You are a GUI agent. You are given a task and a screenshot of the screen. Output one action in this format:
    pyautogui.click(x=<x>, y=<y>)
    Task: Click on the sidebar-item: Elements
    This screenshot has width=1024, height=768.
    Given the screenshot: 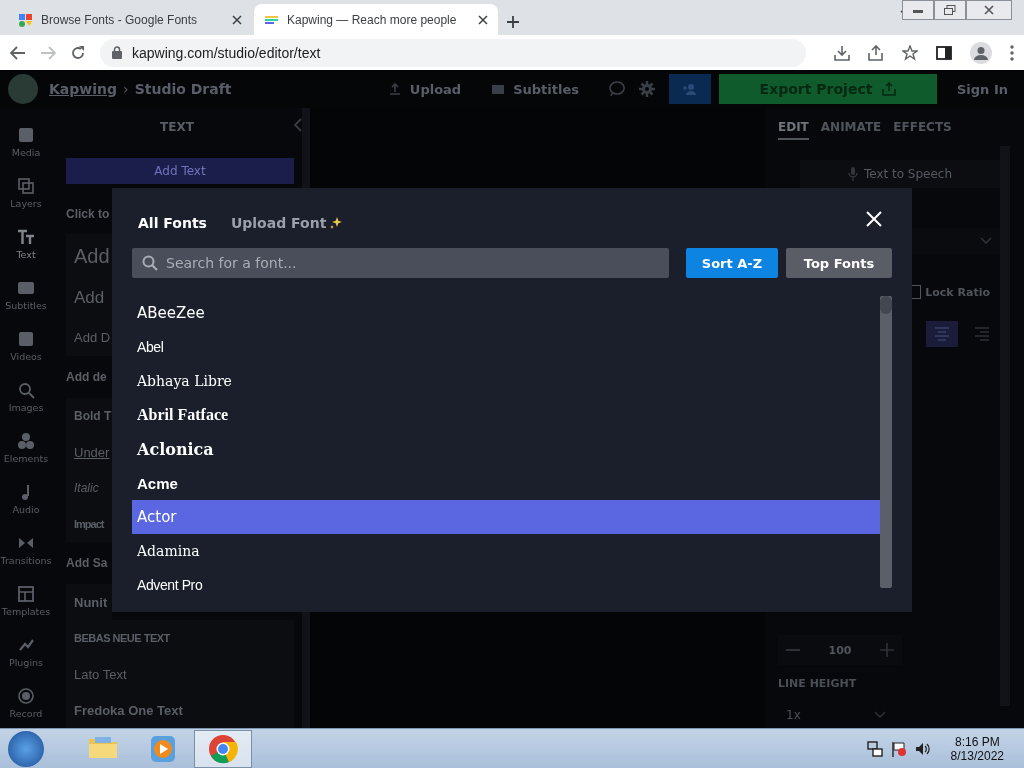 What is the action you would take?
    pyautogui.click(x=26, y=447)
    